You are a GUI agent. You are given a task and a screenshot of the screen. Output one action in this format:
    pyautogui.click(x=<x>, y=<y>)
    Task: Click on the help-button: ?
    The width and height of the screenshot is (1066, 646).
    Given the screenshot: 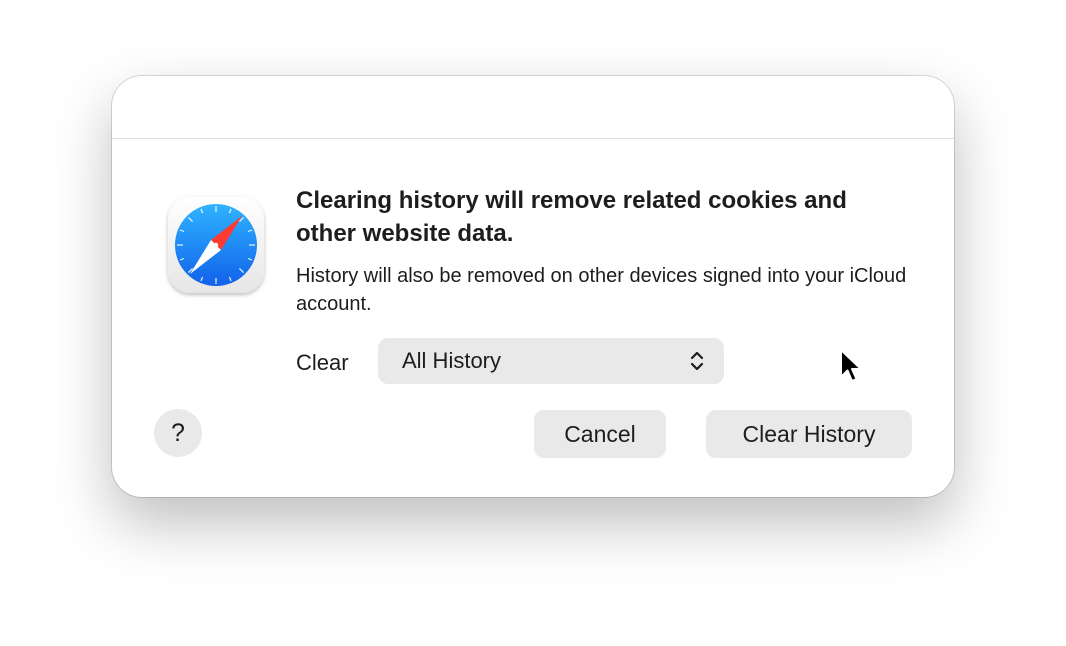 What is the action you would take?
    pyautogui.click(x=178, y=433)
    